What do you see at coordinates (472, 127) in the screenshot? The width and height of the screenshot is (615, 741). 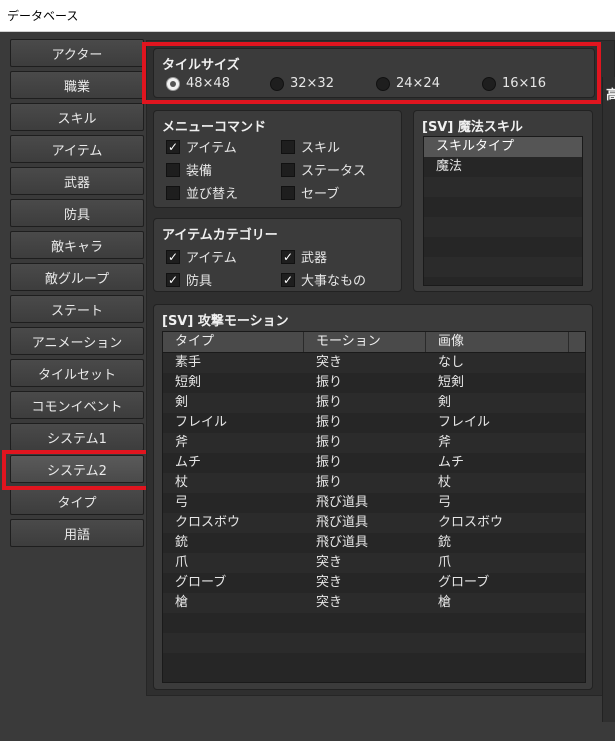 I see `magic-skills-title: [SV] 魔法スキル` at bounding box center [472, 127].